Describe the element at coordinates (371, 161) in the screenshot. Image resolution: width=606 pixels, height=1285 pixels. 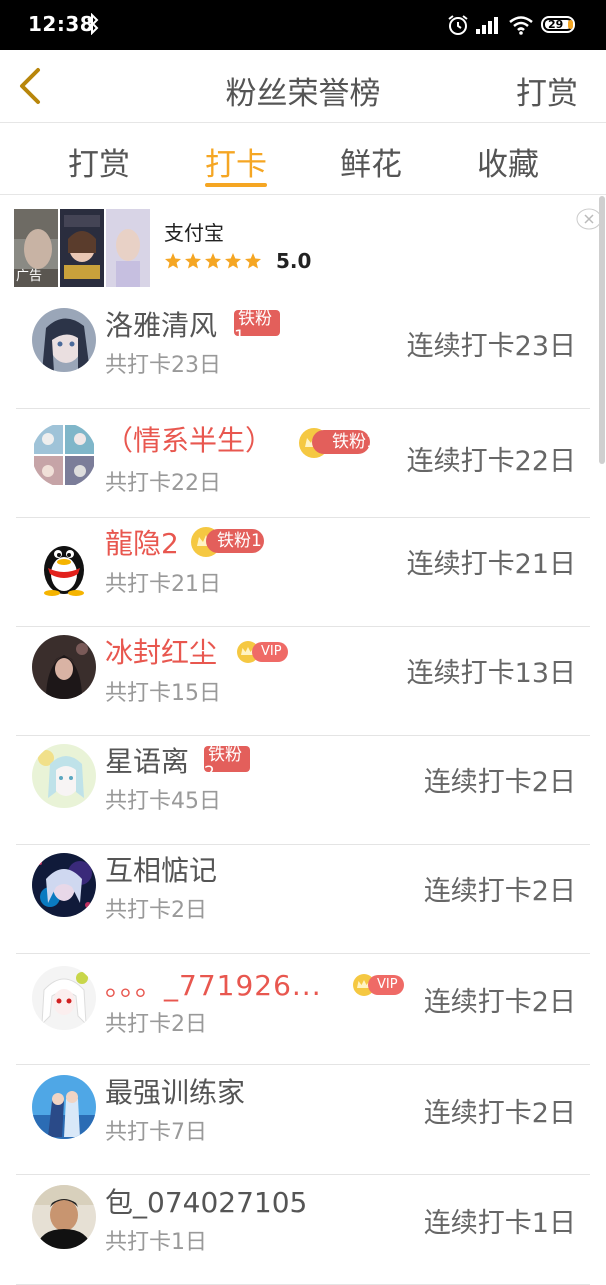
I see `tab-flowers: 鲜花` at that location.